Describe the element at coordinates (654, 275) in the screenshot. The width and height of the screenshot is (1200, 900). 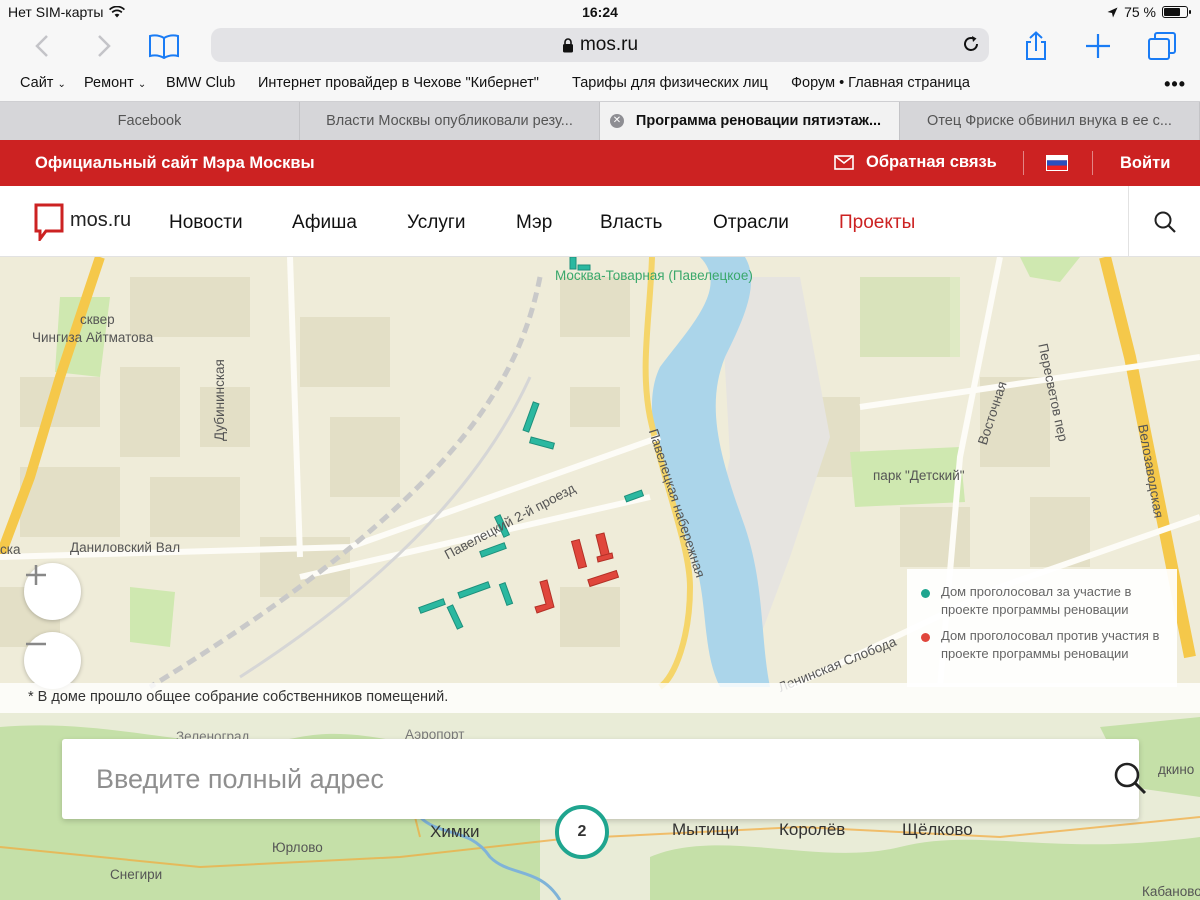
I see `map-label-station: Москва-Товарная (Павелецкое)` at that location.